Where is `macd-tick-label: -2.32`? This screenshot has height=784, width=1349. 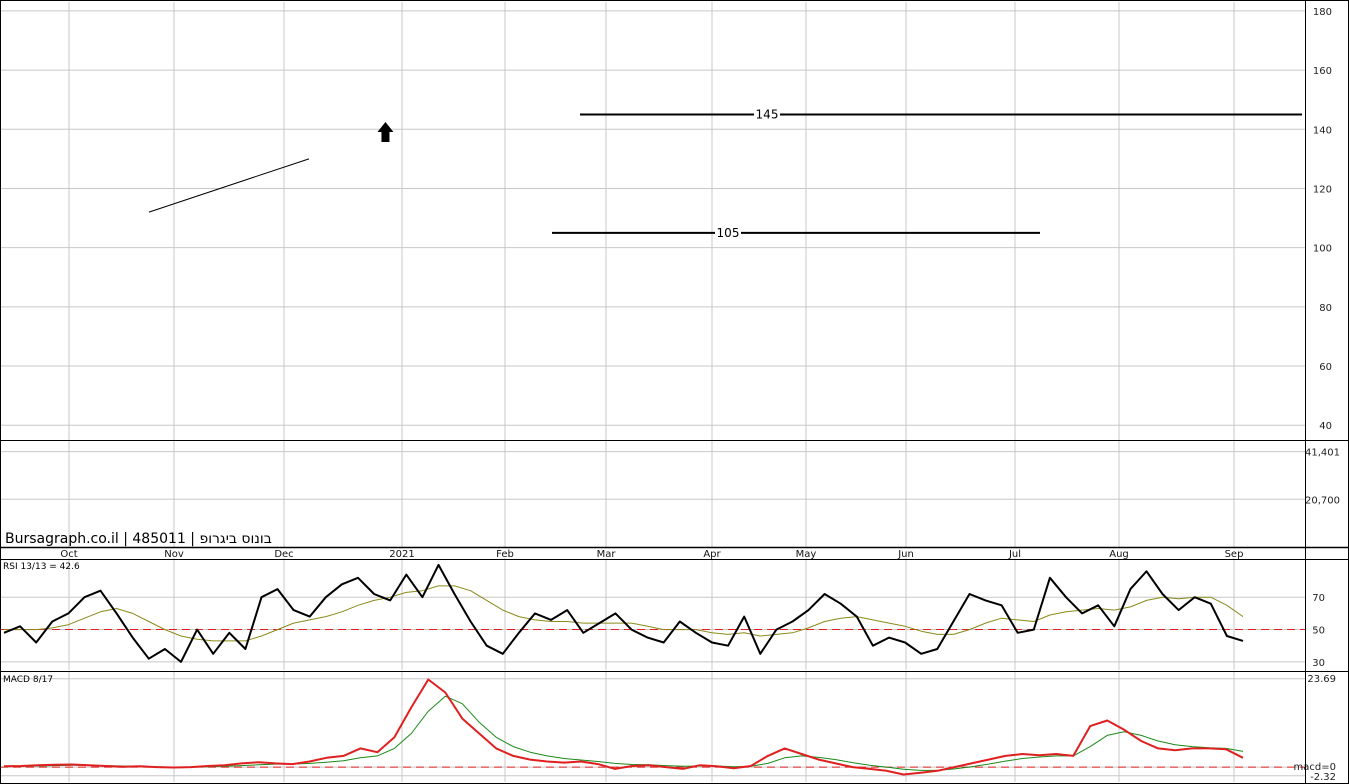
macd-tick-label: -2.32 is located at coordinates (1323, 777).